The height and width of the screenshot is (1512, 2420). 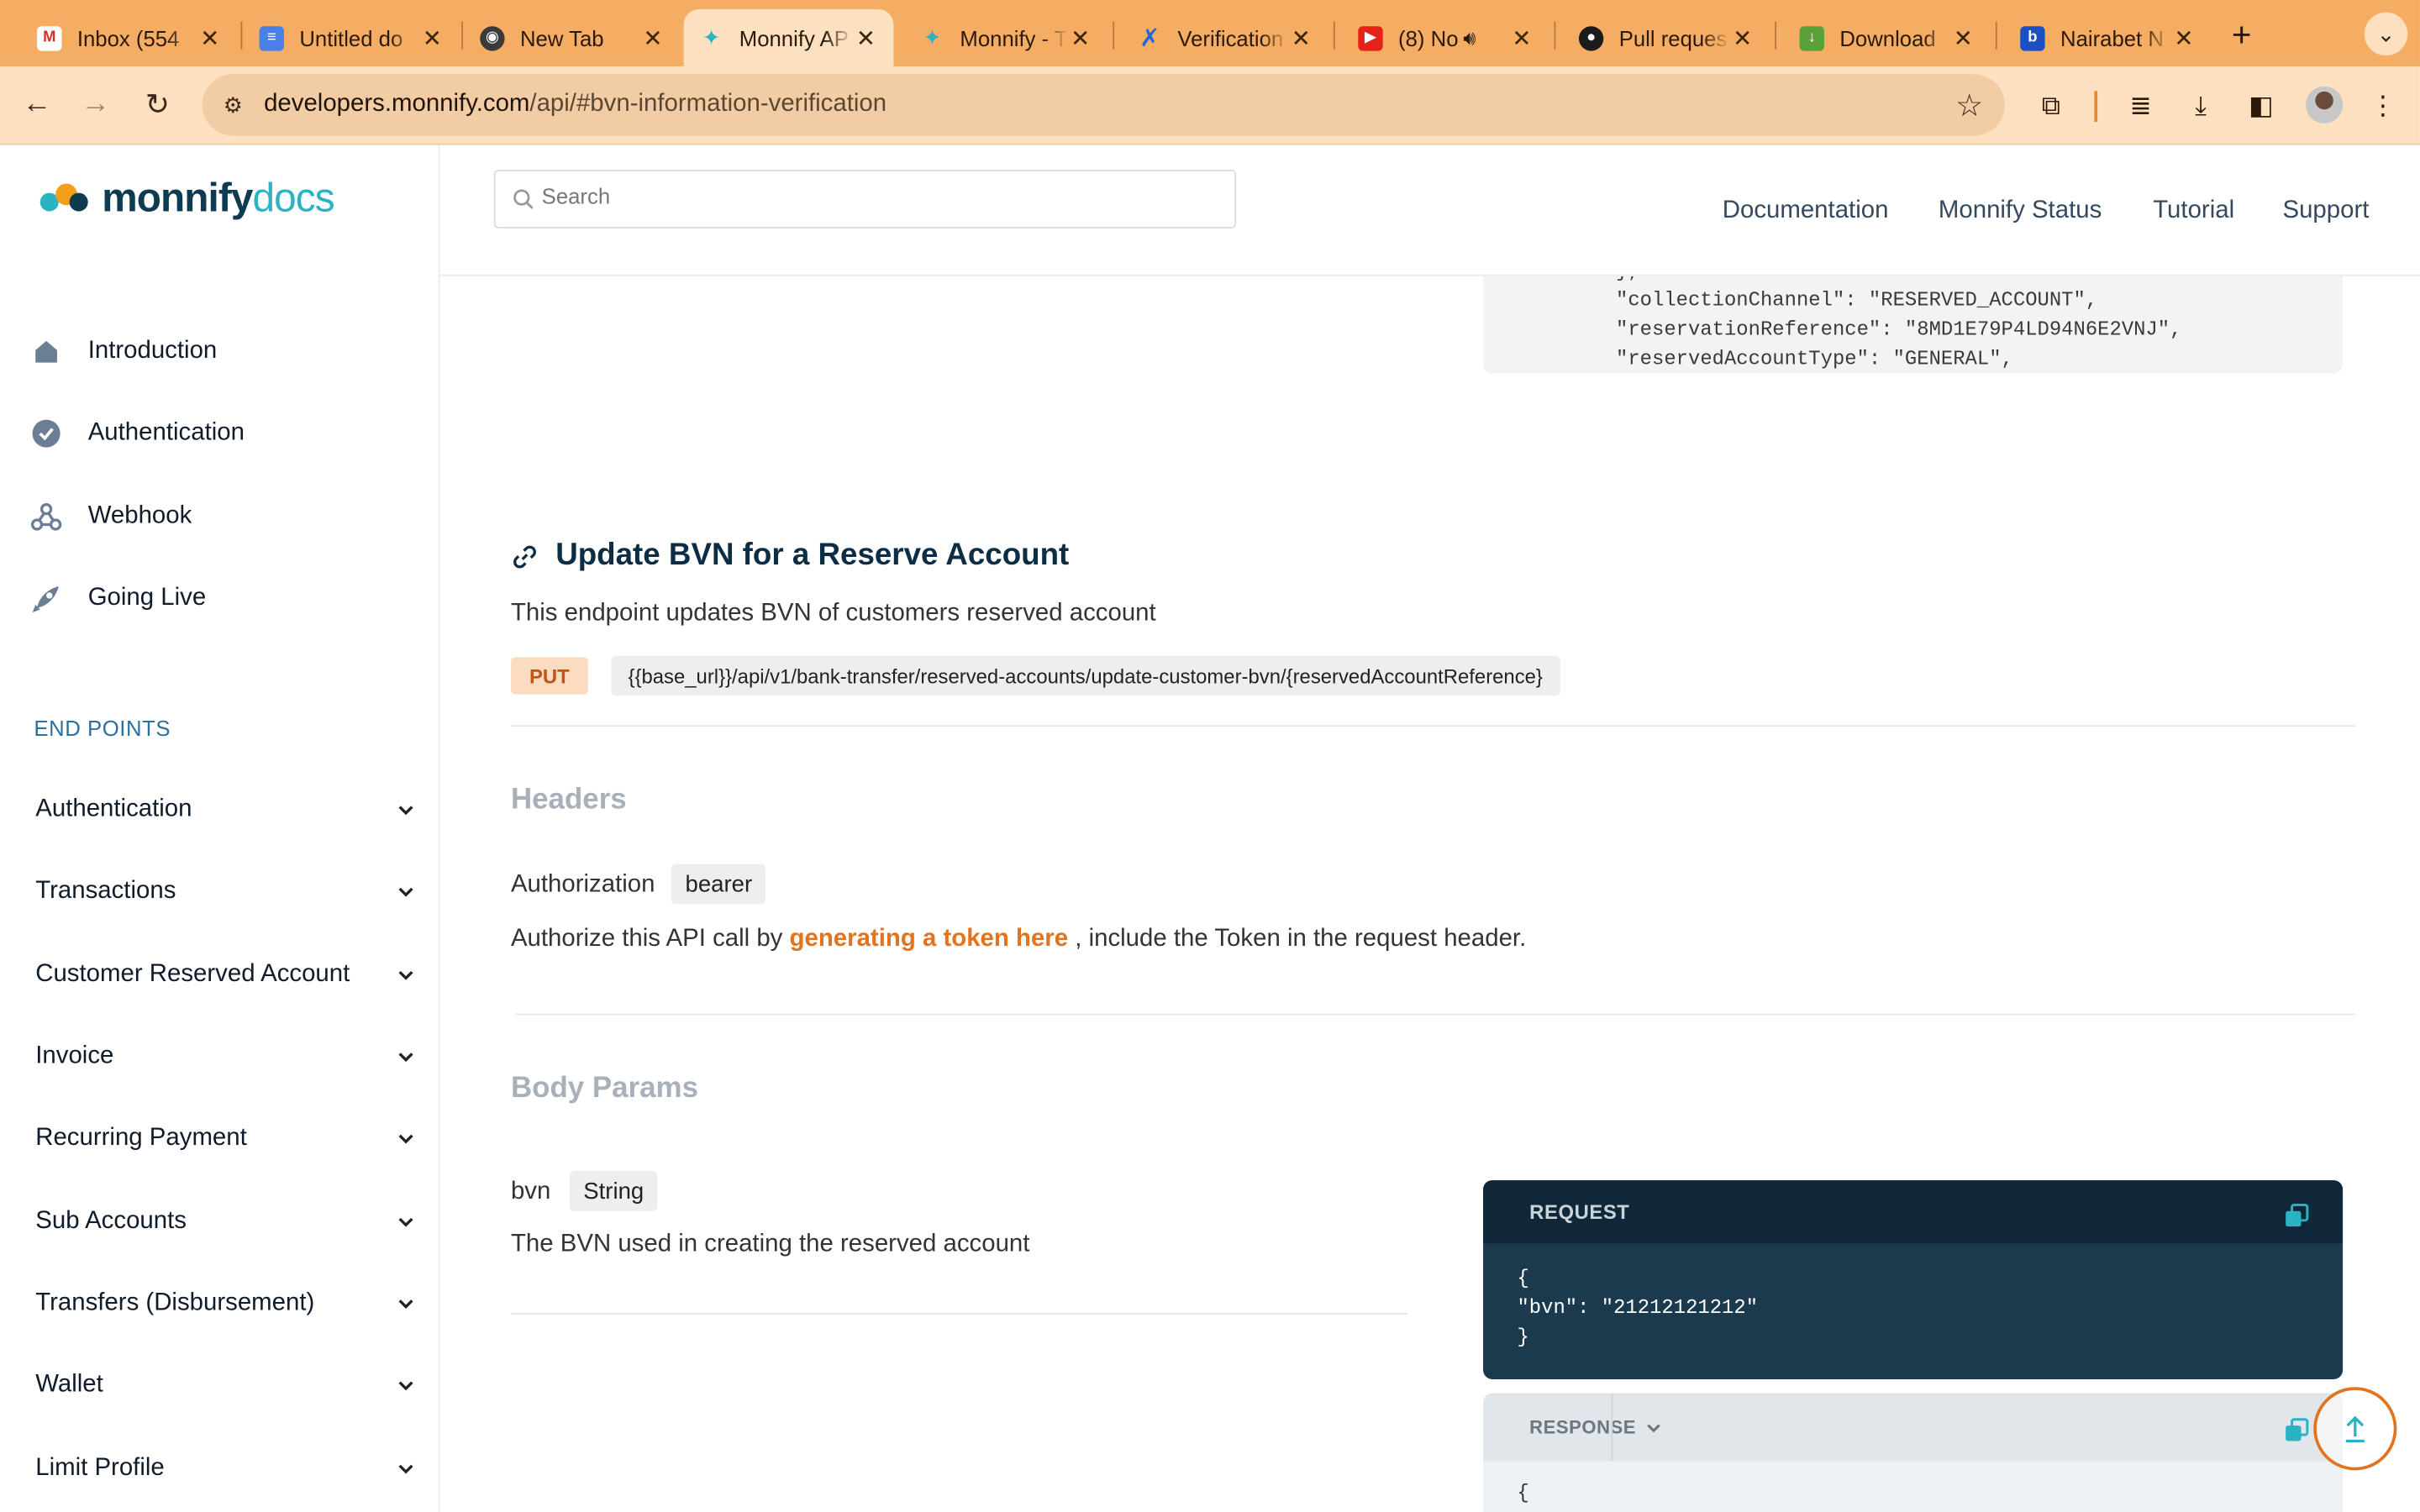 What do you see at coordinates (96, 105) in the screenshot?
I see `forward-arrow-icon: →` at bounding box center [96, 105].